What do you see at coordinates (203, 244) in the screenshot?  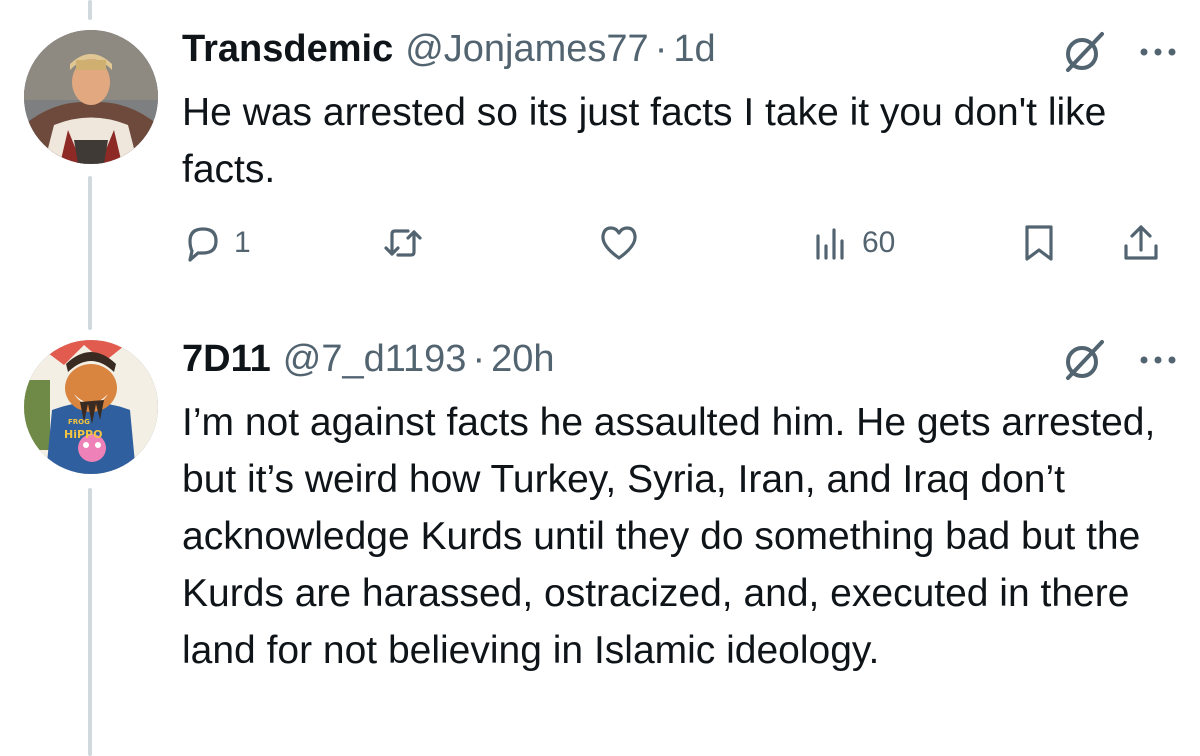 I see `reply-icon` at bounding box center [203, 244].